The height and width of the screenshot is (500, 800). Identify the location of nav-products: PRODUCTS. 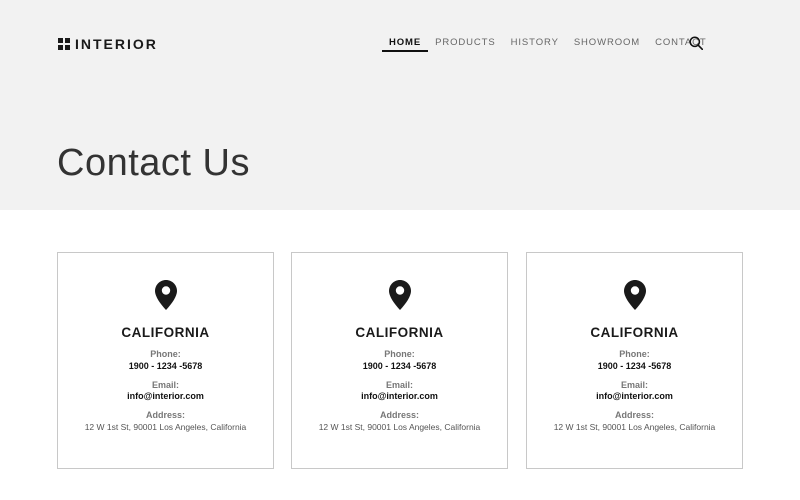
(465, 44).